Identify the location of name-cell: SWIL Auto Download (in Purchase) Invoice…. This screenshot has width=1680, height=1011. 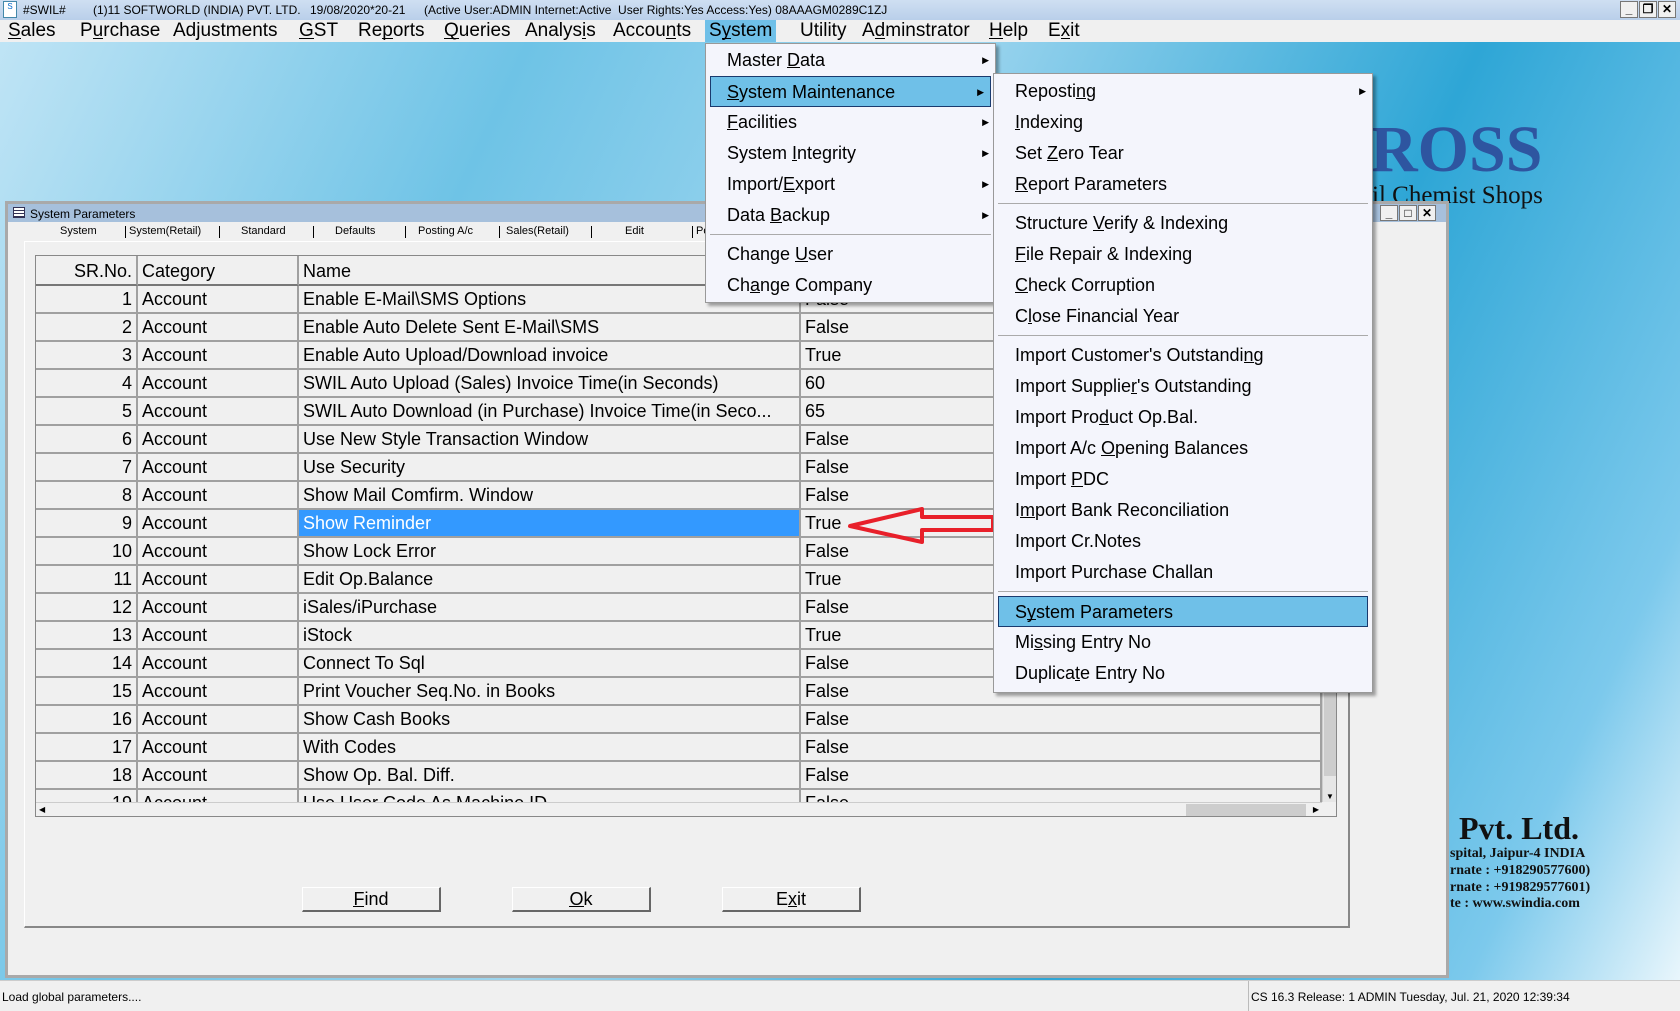
(550, 412).